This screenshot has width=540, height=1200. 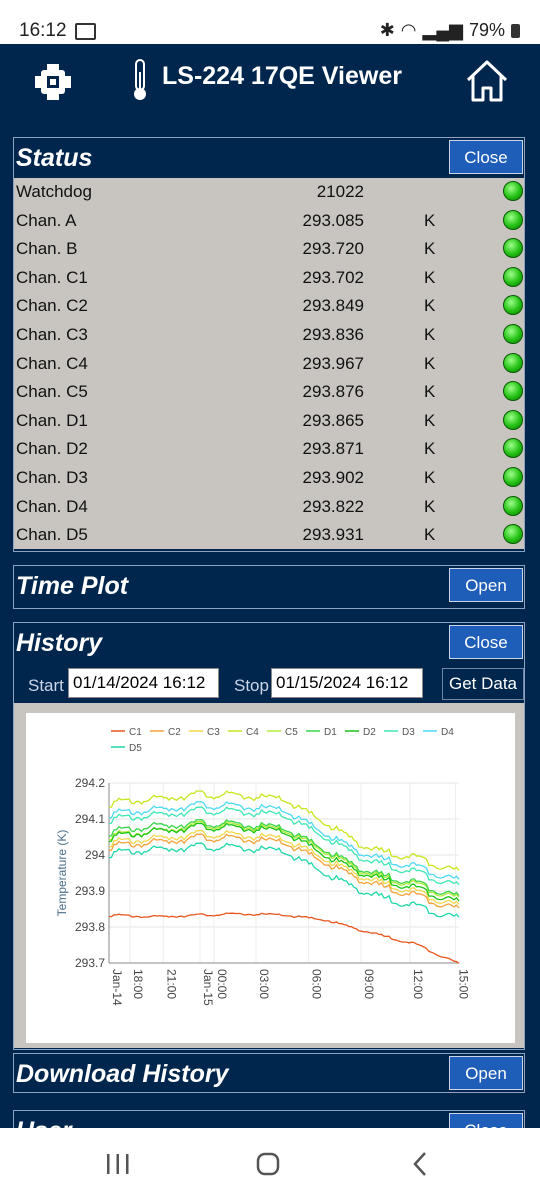 What do you see at coordinates (43, 30) in the screenshot?
I see `clock: 16:12` at bounding box center [43, 30].